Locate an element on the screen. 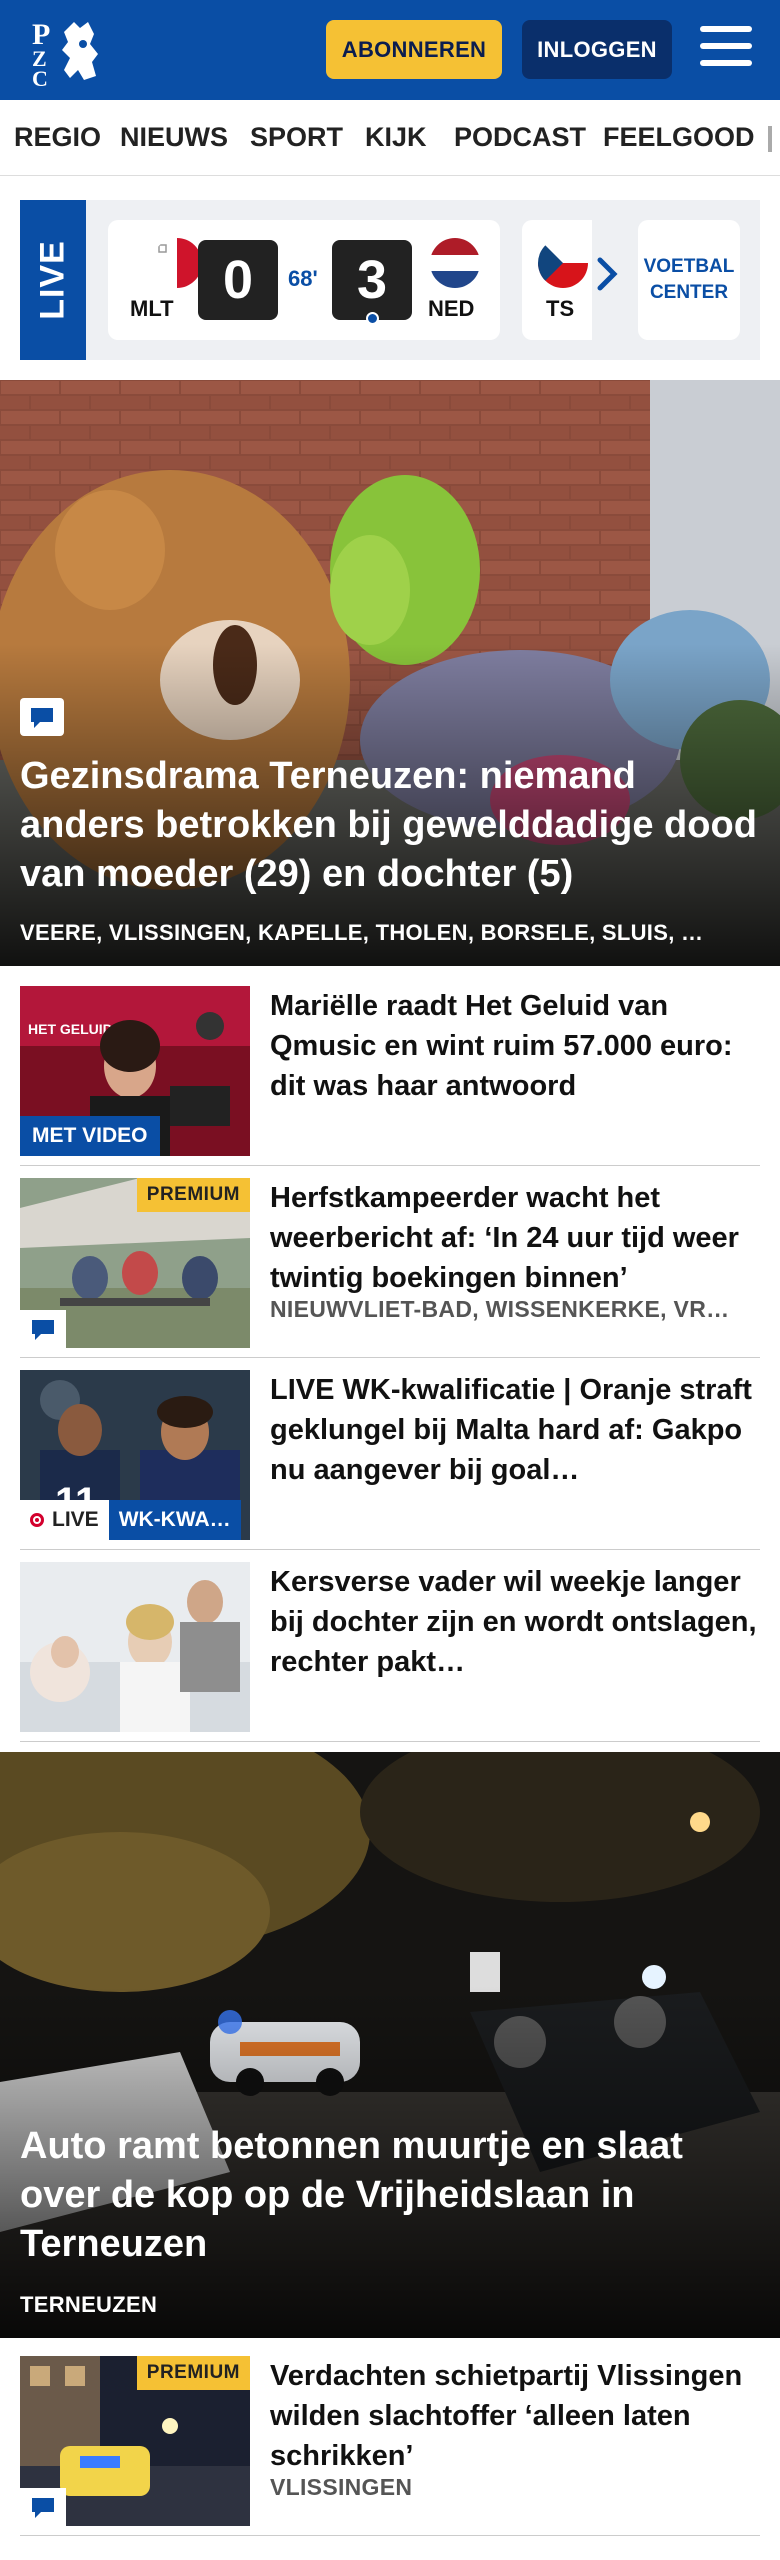 The image size is (780, 2560). nav-item-feelgood: FEELGOOD is located at coordinates (679, 137).